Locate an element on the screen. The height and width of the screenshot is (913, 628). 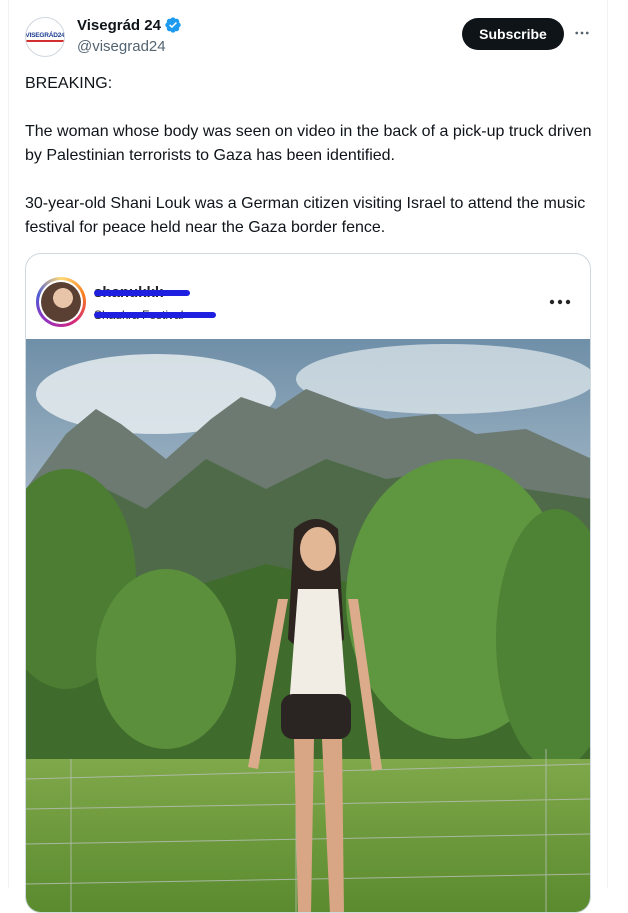
embed-avatar-photo is located at coordinates (61, 302).